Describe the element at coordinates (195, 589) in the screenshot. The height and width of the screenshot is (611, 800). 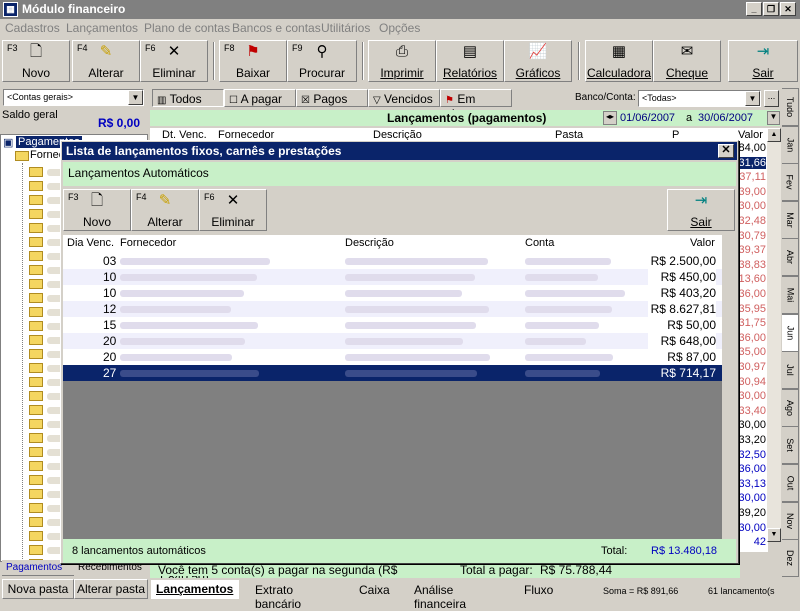
I see `tab-lancamentos: Lançamentos` at that location.